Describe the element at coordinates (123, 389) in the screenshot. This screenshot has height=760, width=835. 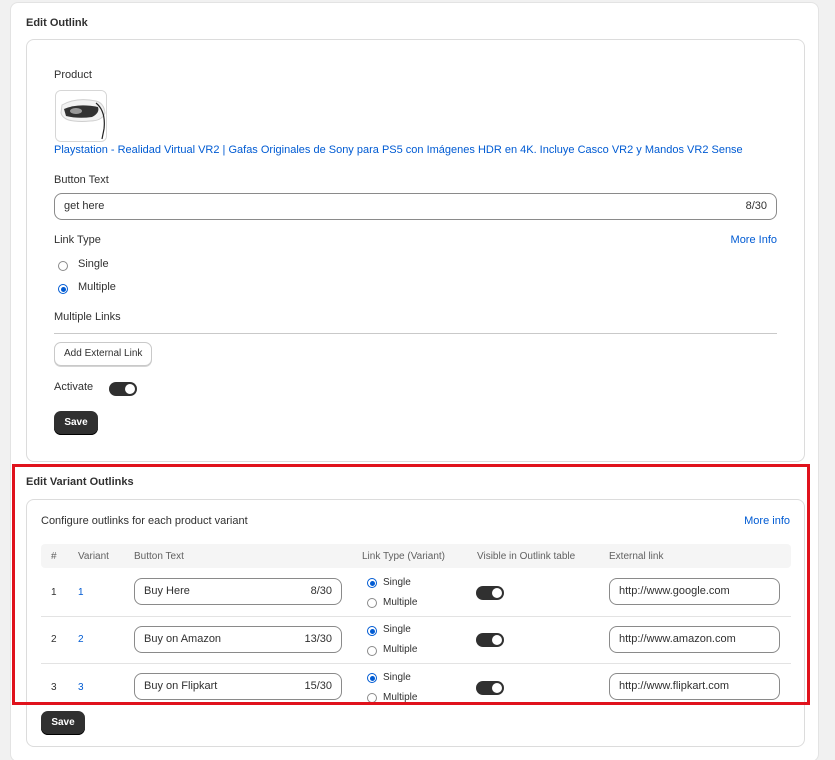
I see `activate-toggle` at that location.